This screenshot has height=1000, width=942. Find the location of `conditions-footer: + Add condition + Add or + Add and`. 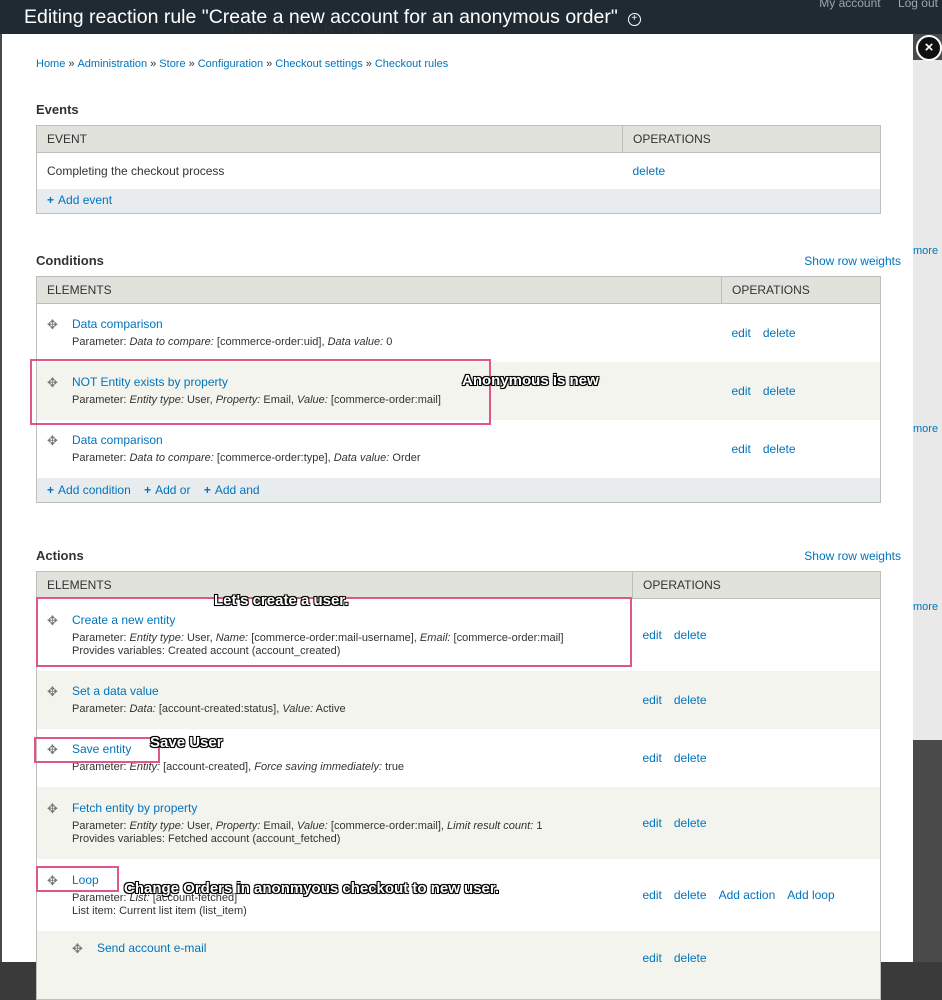

conditions-footer: + Add condition + Add or + Add and is located at coordinates (458, 490).